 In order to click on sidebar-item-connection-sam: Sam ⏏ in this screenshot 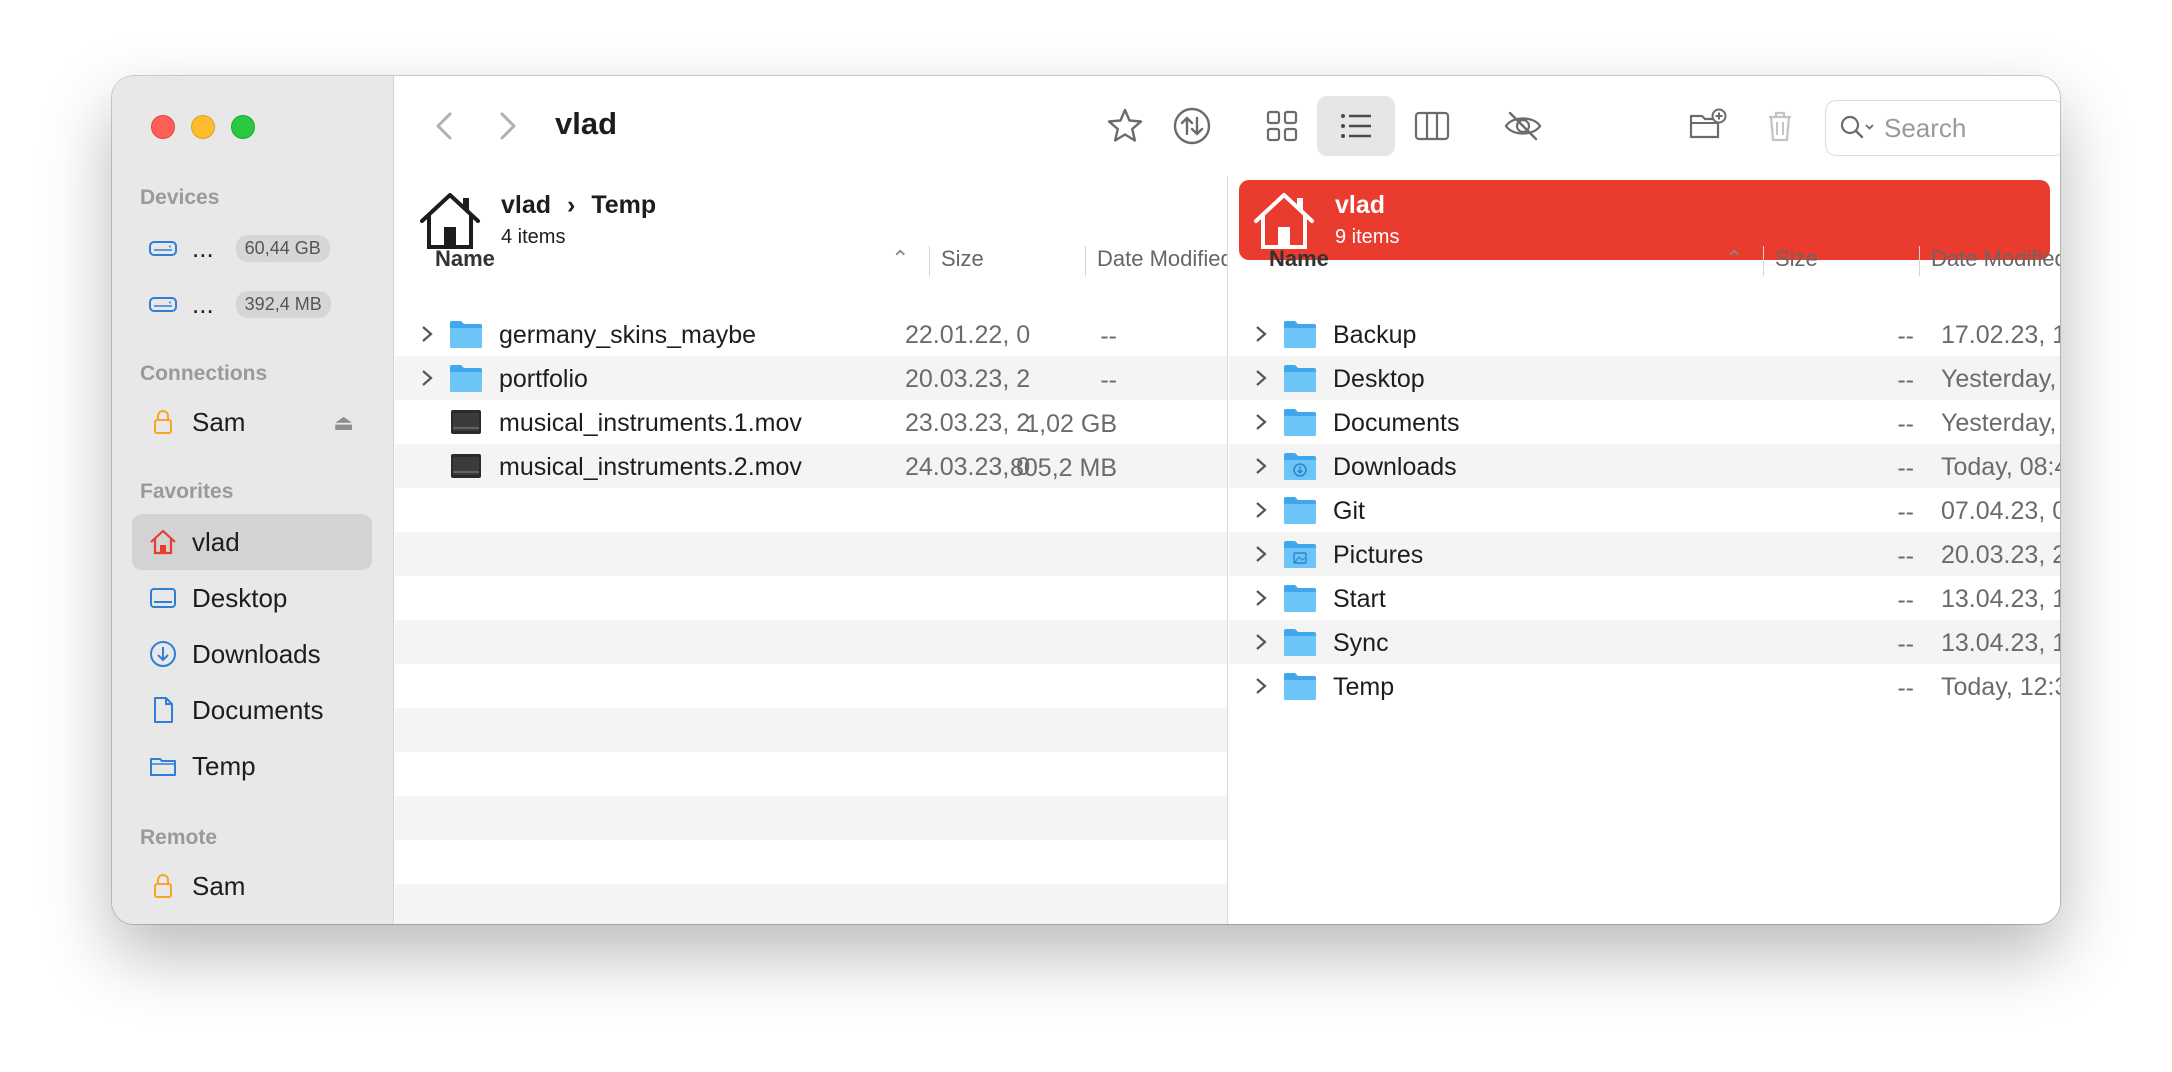, I will do `click(252, 422)`.